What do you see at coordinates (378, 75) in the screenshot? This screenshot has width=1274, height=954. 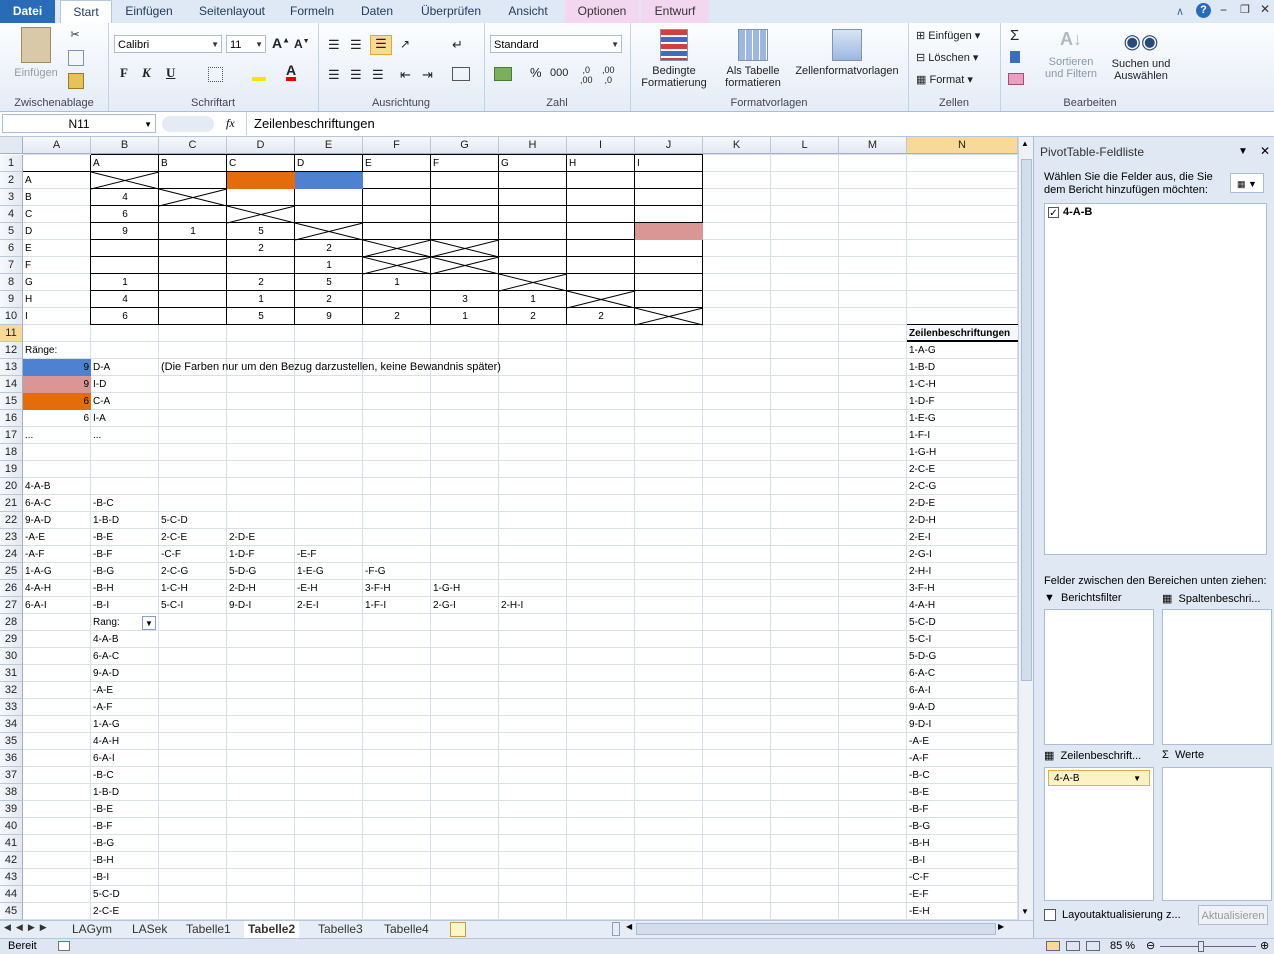 I see `align-right-icon: ☰` at bounding box center [378, 75].